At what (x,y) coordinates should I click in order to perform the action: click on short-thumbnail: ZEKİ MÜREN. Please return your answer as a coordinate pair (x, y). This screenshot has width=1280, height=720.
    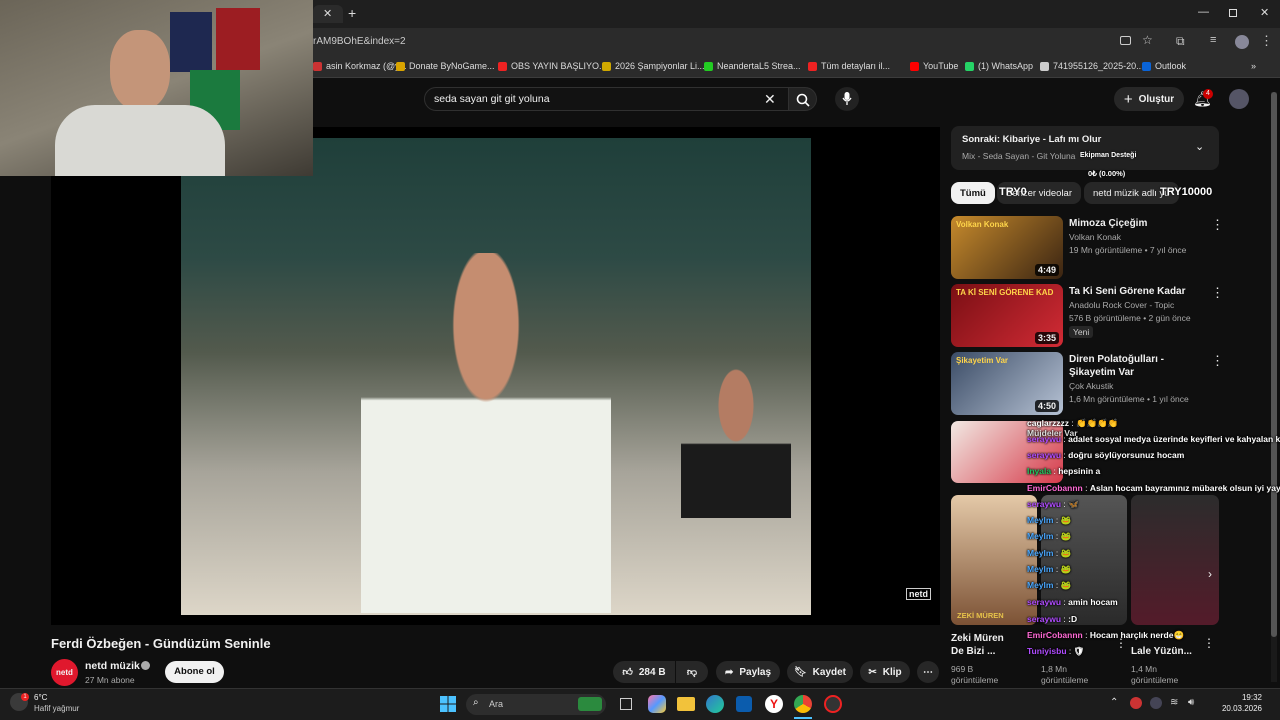
    Looking at the image, I should click on (994, 560).